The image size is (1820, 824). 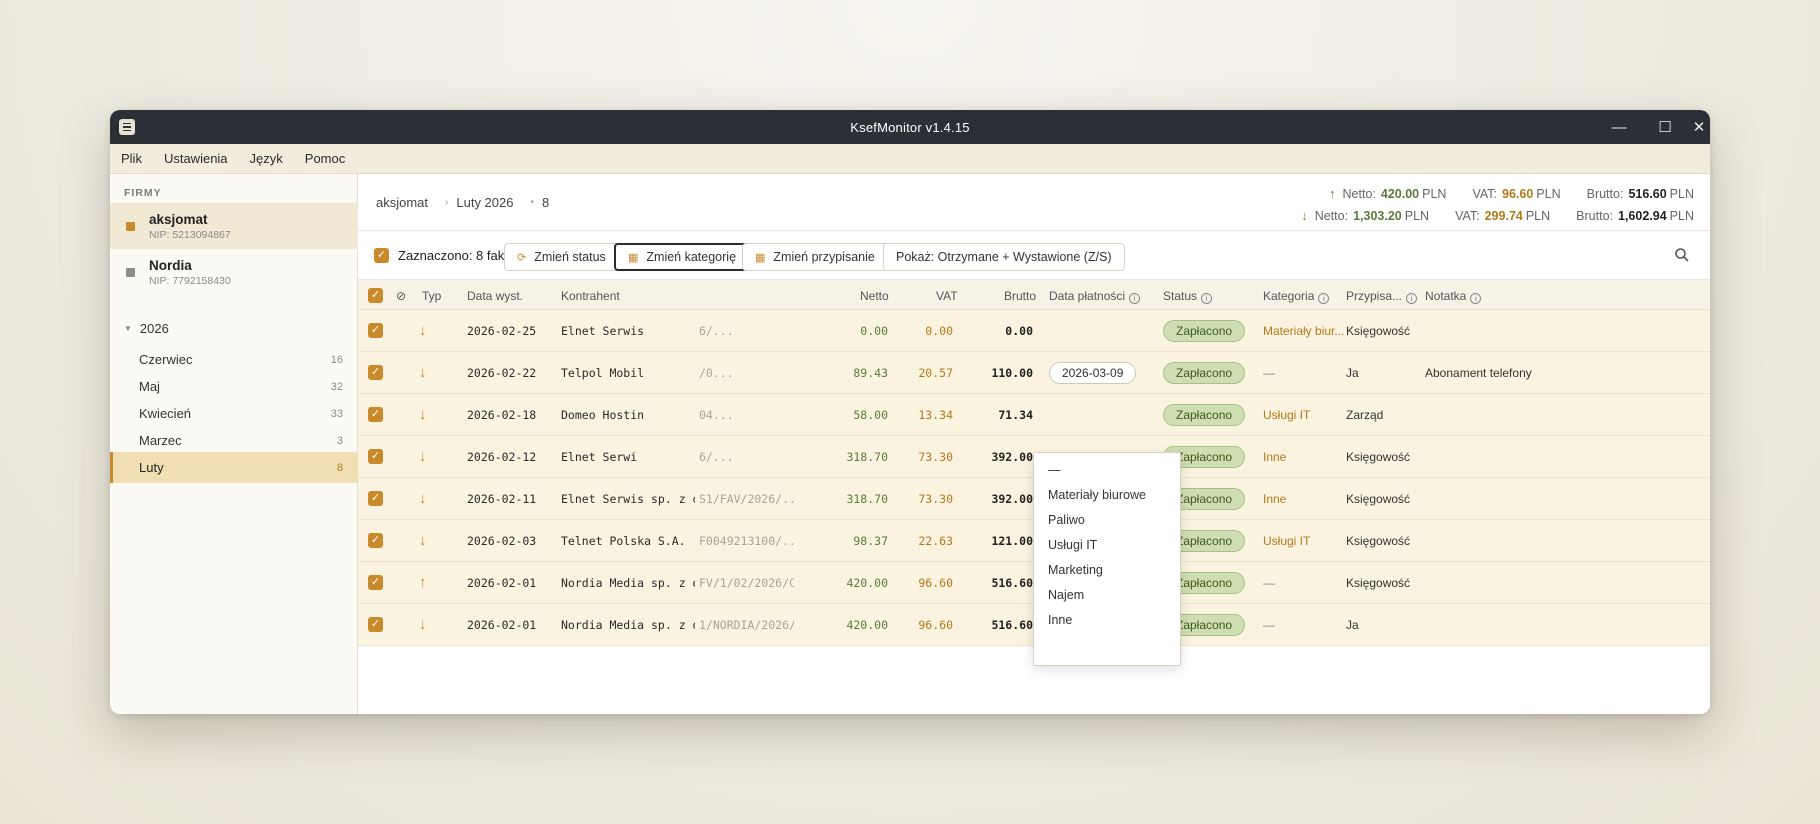 What do you see at coordinates (402, 202) in the screenshot?
I see `breadcrumb-firm: aksjomat` at bounding box center [402, 202].